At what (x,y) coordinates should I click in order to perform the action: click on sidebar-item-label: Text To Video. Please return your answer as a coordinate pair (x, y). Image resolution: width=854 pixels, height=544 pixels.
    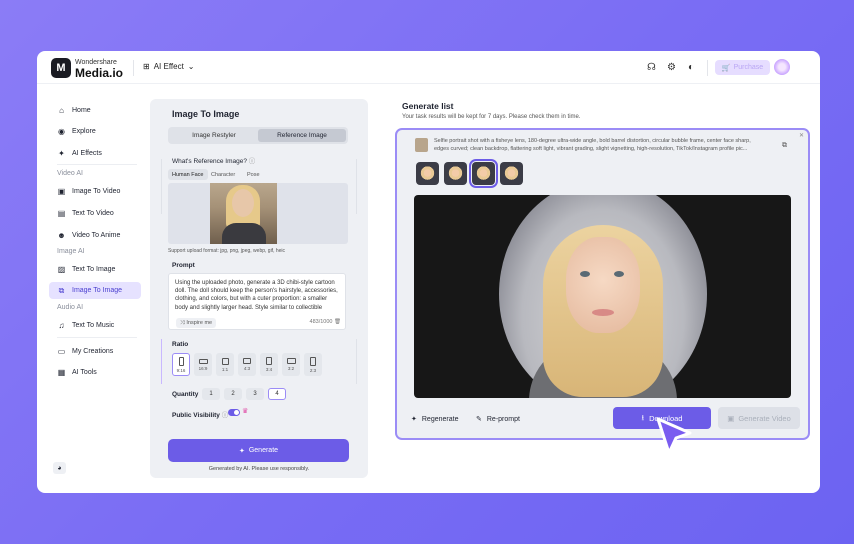
    Looking at the image, I should click on (93, 213).